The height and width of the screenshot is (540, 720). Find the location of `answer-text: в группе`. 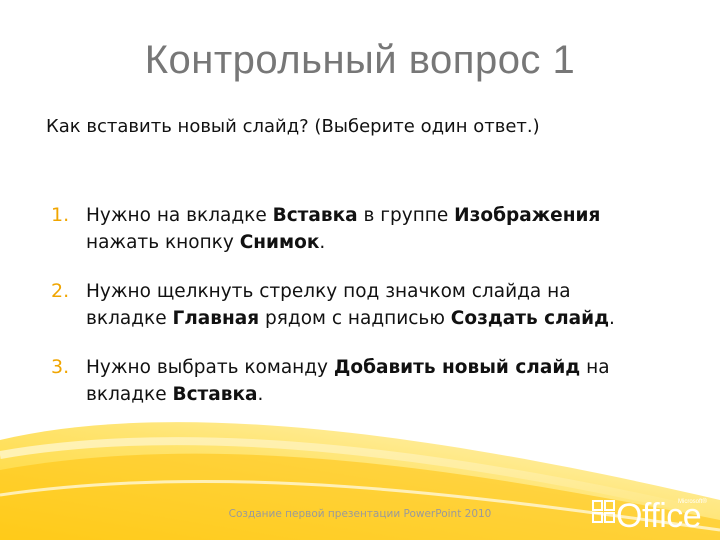

answer-text: в группе is located at coordinates (406, 215).